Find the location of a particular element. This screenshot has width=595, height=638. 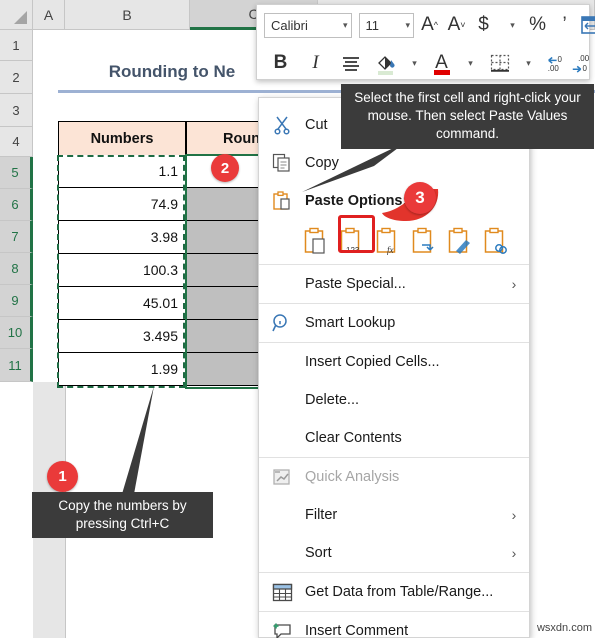

row-header-6: 6 is located at coordinates (16, 205).